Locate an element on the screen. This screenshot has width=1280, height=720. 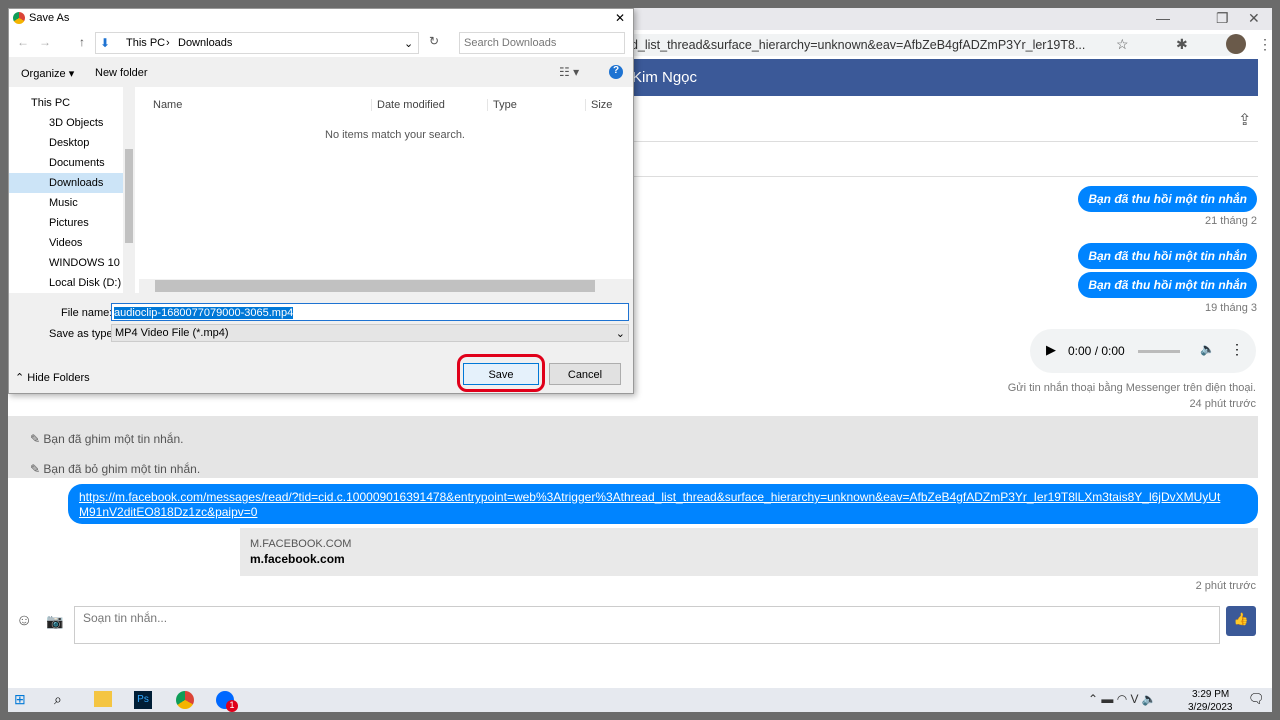
play-icon: ▶ is located at coordinates (1051, 350).